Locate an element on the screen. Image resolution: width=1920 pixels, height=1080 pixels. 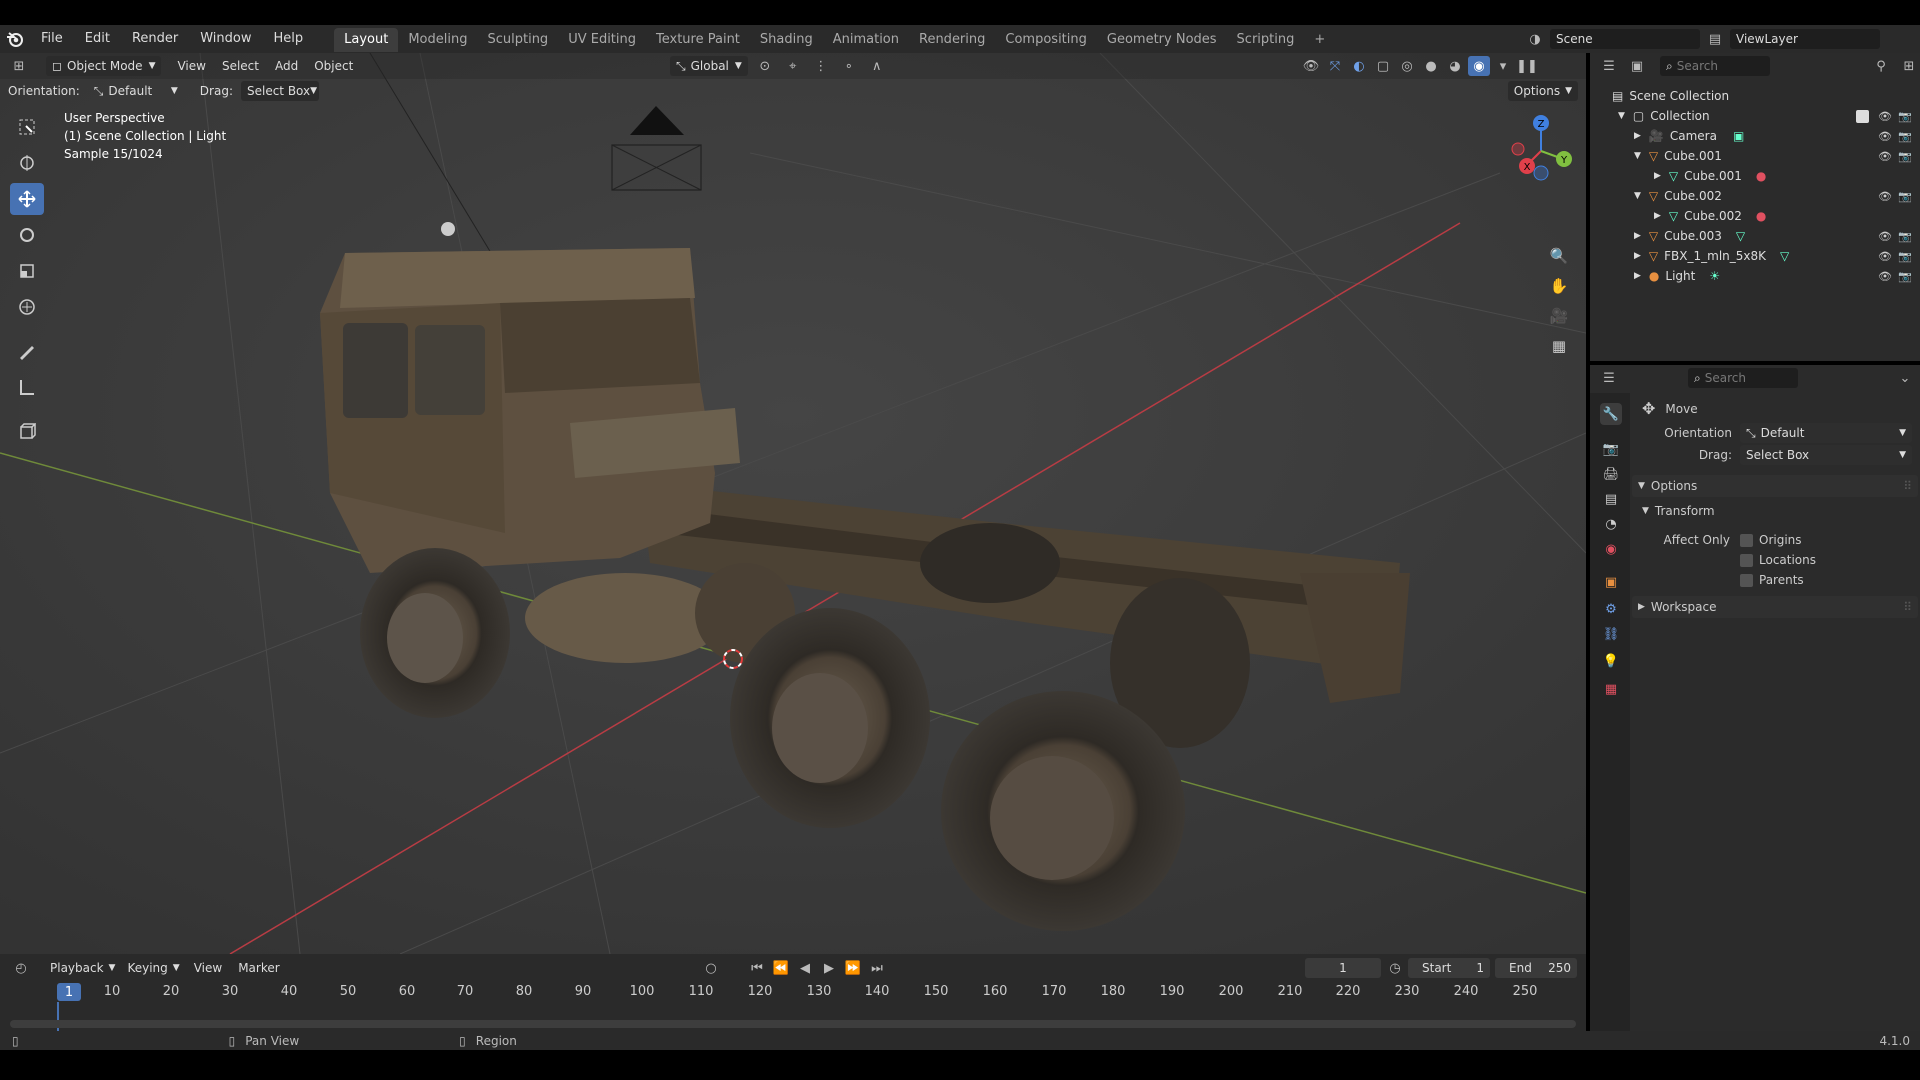
tab-rendering: Rendering is located at coordinates (952, 40).